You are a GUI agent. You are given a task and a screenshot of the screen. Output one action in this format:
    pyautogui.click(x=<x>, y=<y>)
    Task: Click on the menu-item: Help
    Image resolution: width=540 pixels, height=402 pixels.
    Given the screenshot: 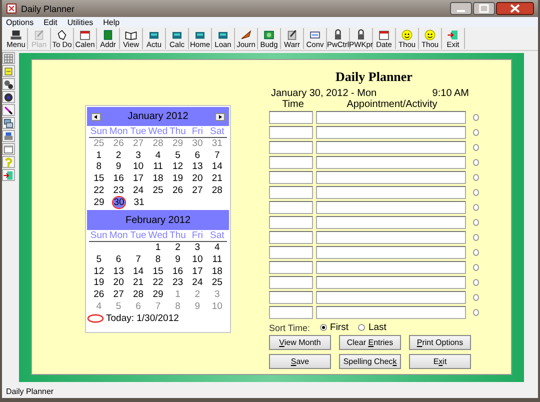 What is the action you would take?
    pyautogui.click(x=111, y=22)
    